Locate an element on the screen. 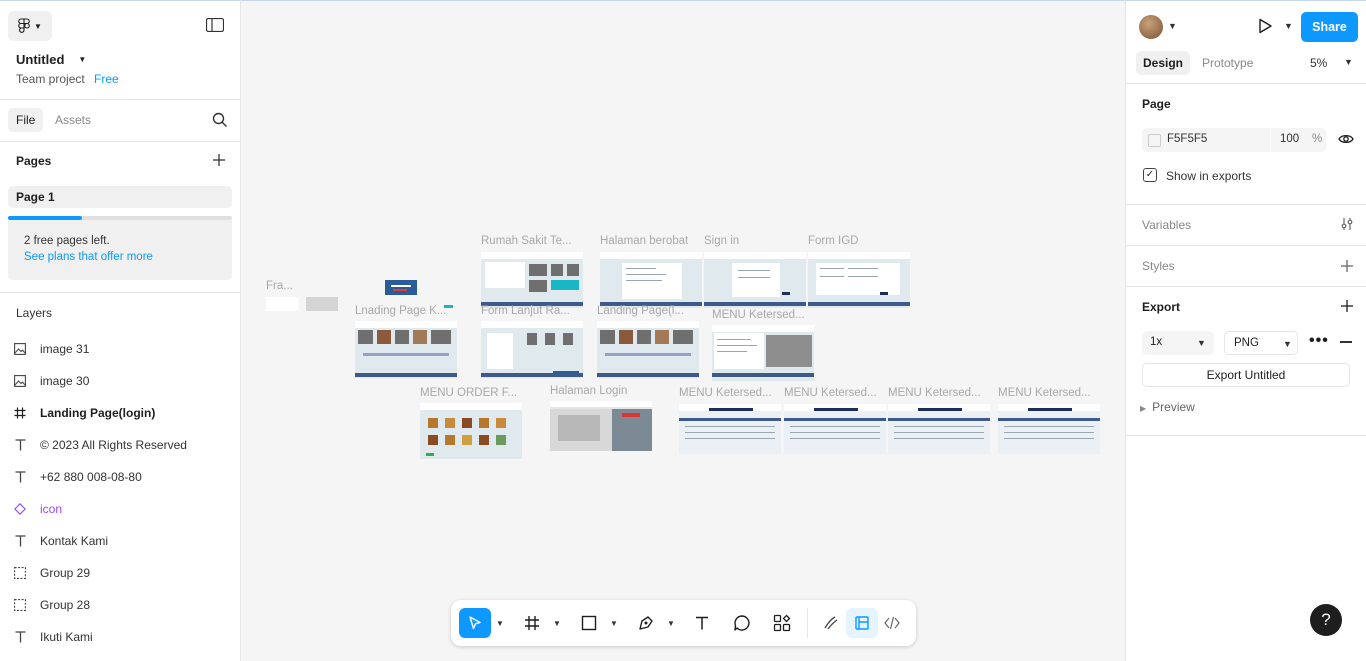 This screenshot has height=661, width=1366. layer-row: © 2023 All Rights Reserved is located at coordinates (120, 445).